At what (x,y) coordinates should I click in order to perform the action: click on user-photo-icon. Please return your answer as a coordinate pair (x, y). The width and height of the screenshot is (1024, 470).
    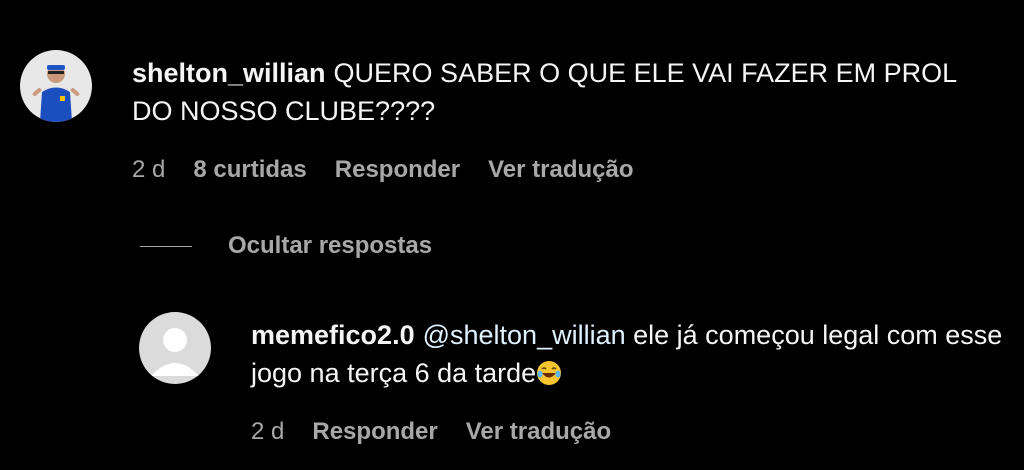
    Looking at the image, I should click on (56, 86).